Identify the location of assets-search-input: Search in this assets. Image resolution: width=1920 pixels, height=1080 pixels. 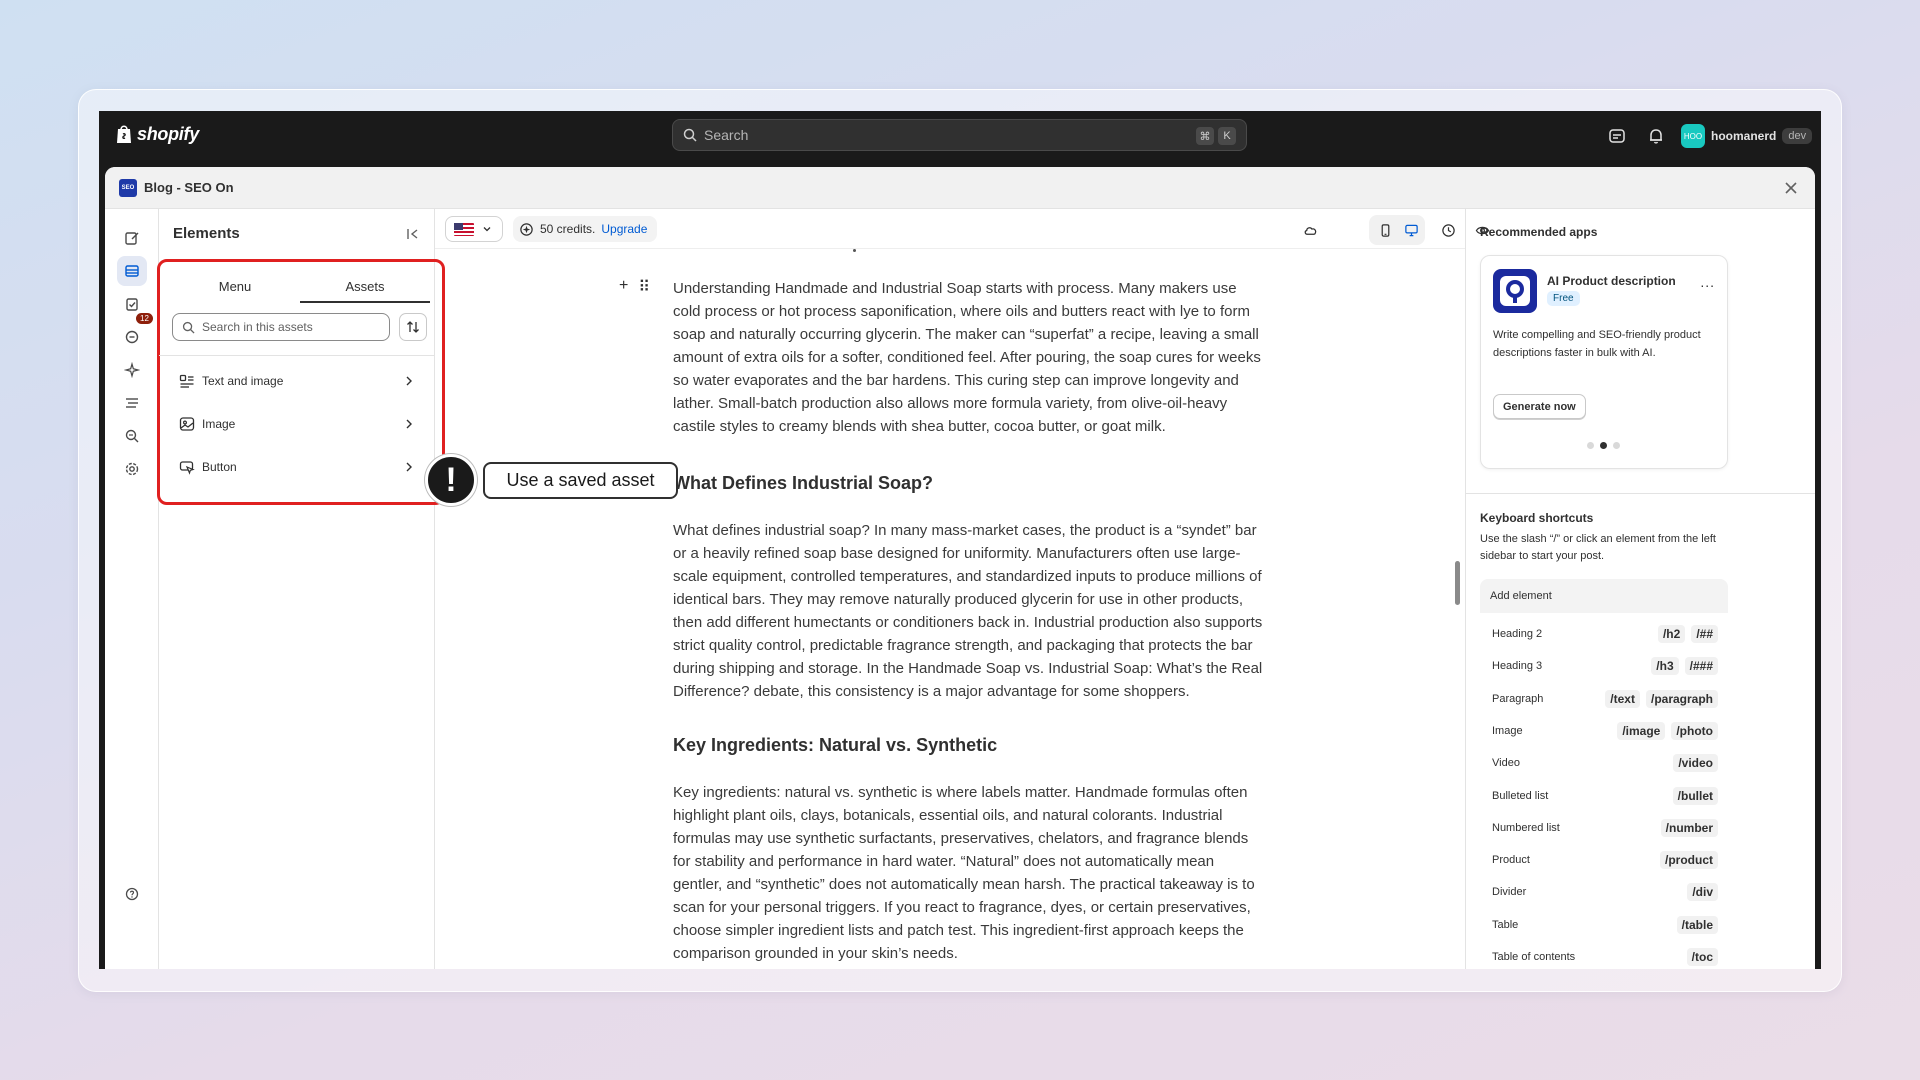
(281, 327).